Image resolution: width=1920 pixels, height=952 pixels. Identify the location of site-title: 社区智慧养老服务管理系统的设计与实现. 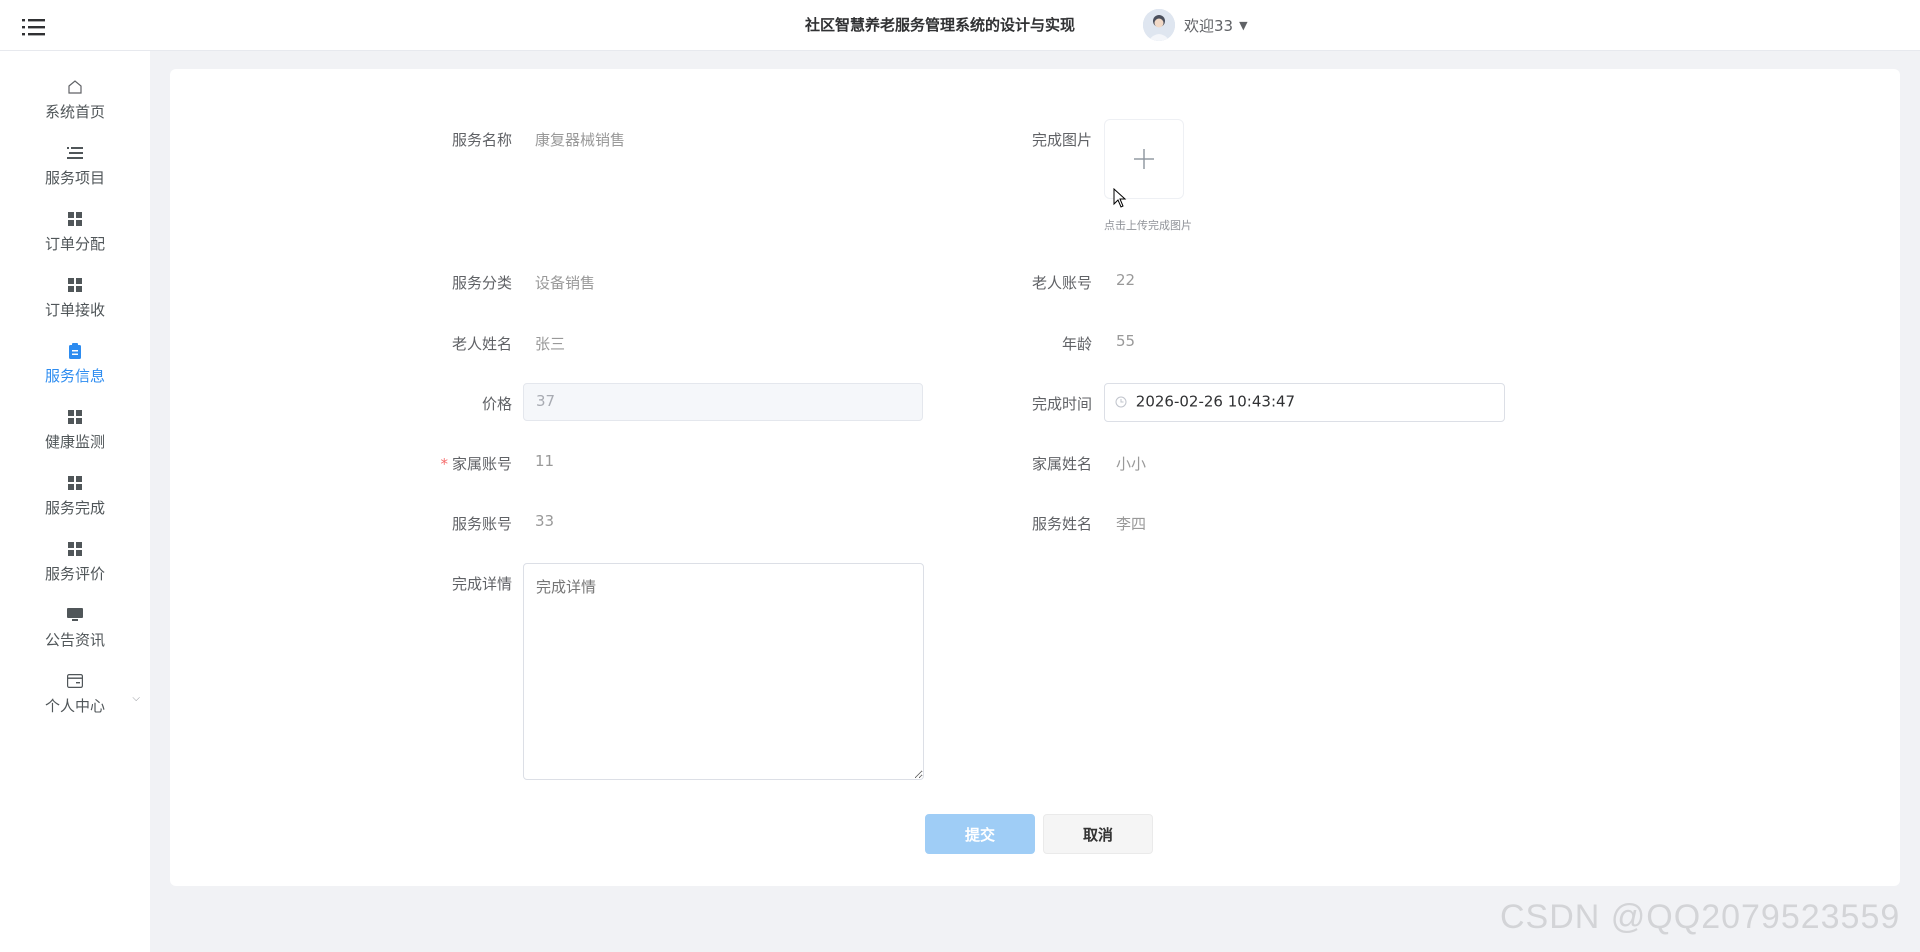
(939, 25).